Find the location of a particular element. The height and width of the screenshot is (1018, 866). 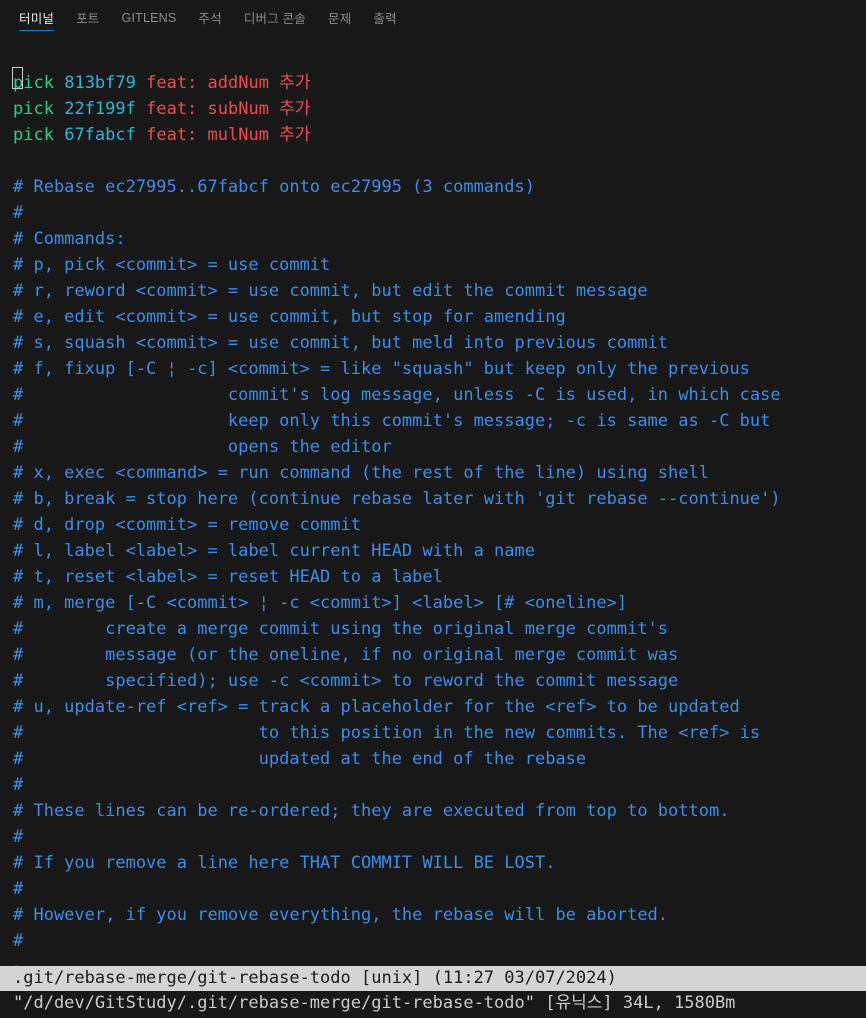

panel-tab-label: 출력 is located at coordinates (385, 19).